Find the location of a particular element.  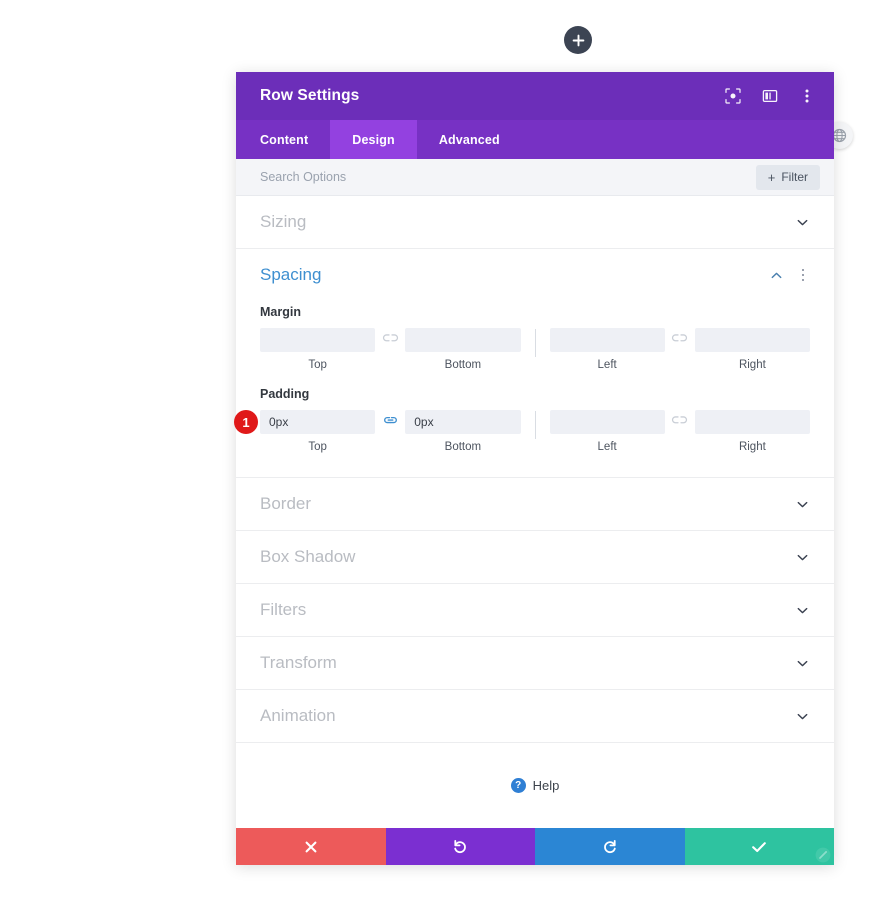

padding-left-input is located at coordinates (607, 422).